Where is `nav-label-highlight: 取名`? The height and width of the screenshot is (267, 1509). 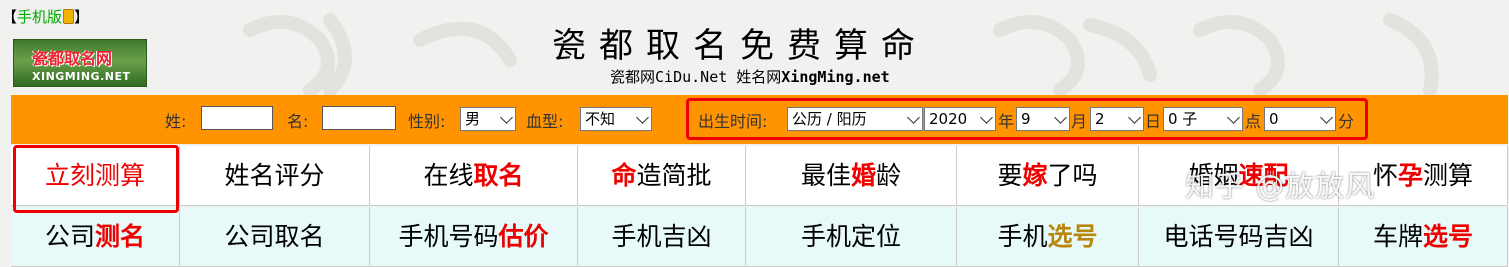 nav-label-highlight: 取名 is located at coordinates (498, 175).